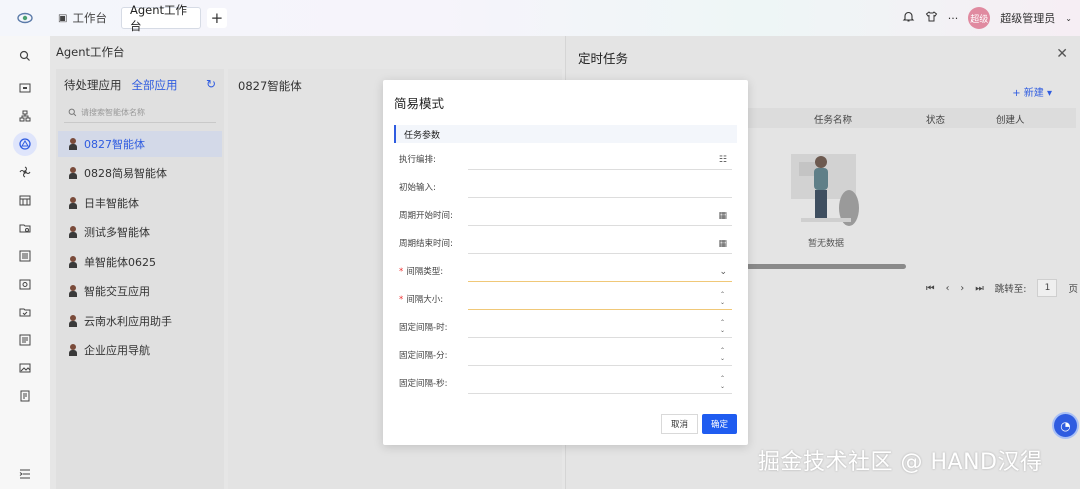 The image size is (1080, 489). I want to click on close-icon: ✕, so click(1062, 54).